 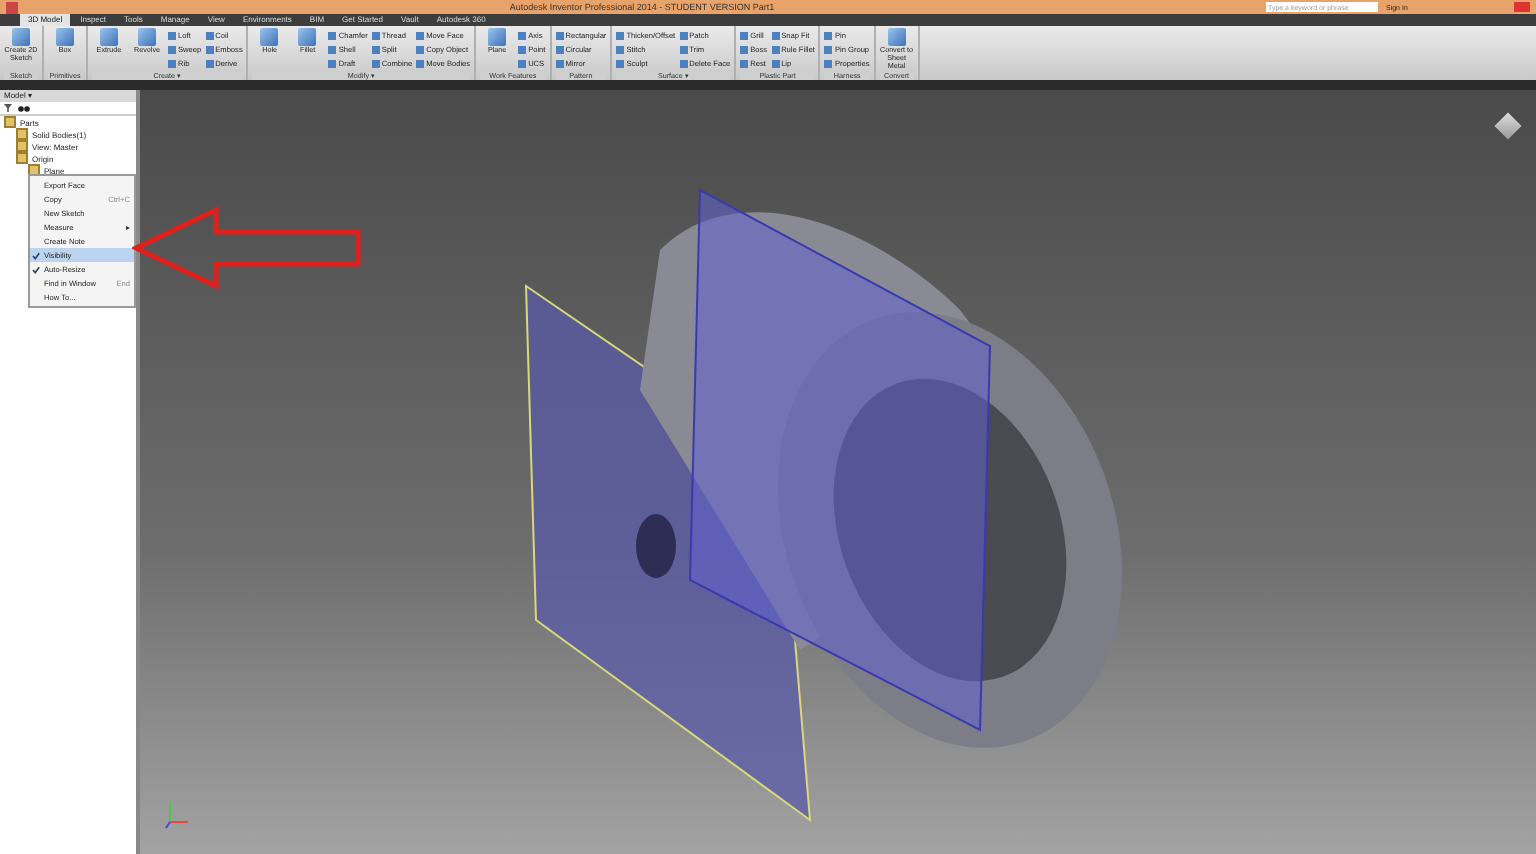 I want to click on binoculars-icon, so click(x=24, y=108).